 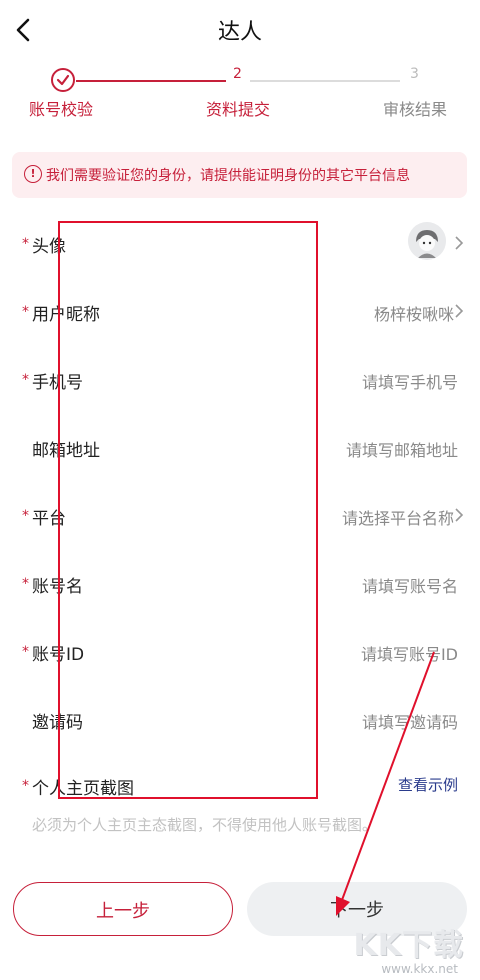 I want to click on watermark-logo: KK下载, so click(x=408, y=945).